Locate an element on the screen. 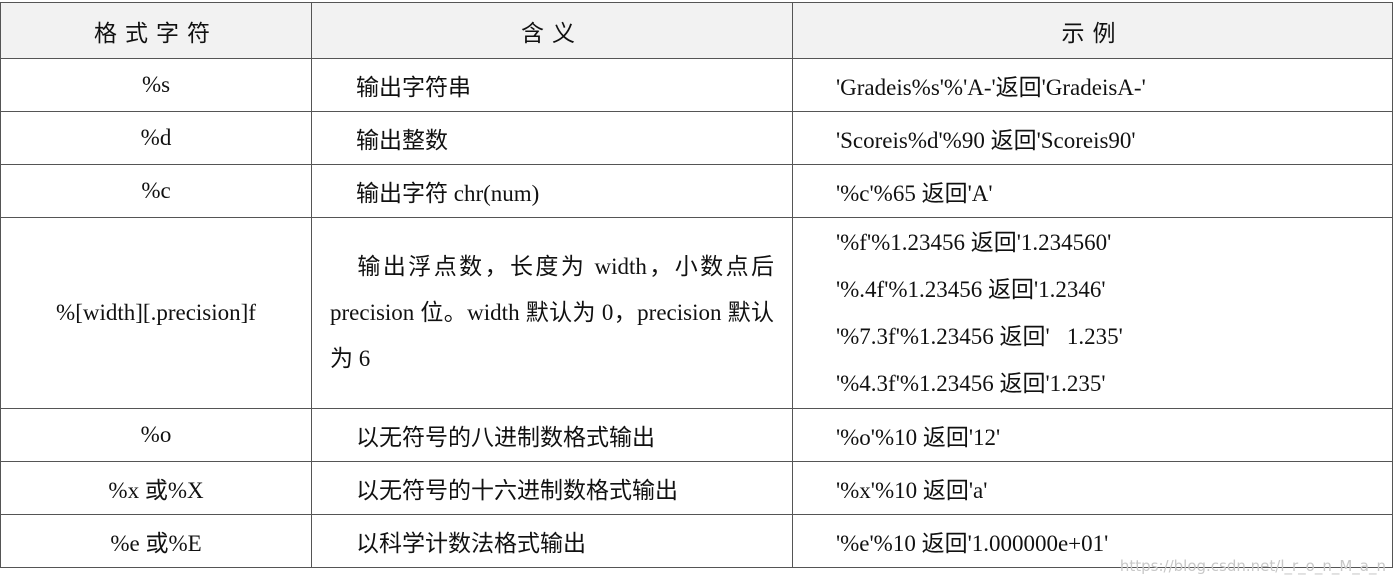 The width and height of the screenshot is (1394, 585). meaning-cell: 输出字符串 is located at coordinates (552, 85).